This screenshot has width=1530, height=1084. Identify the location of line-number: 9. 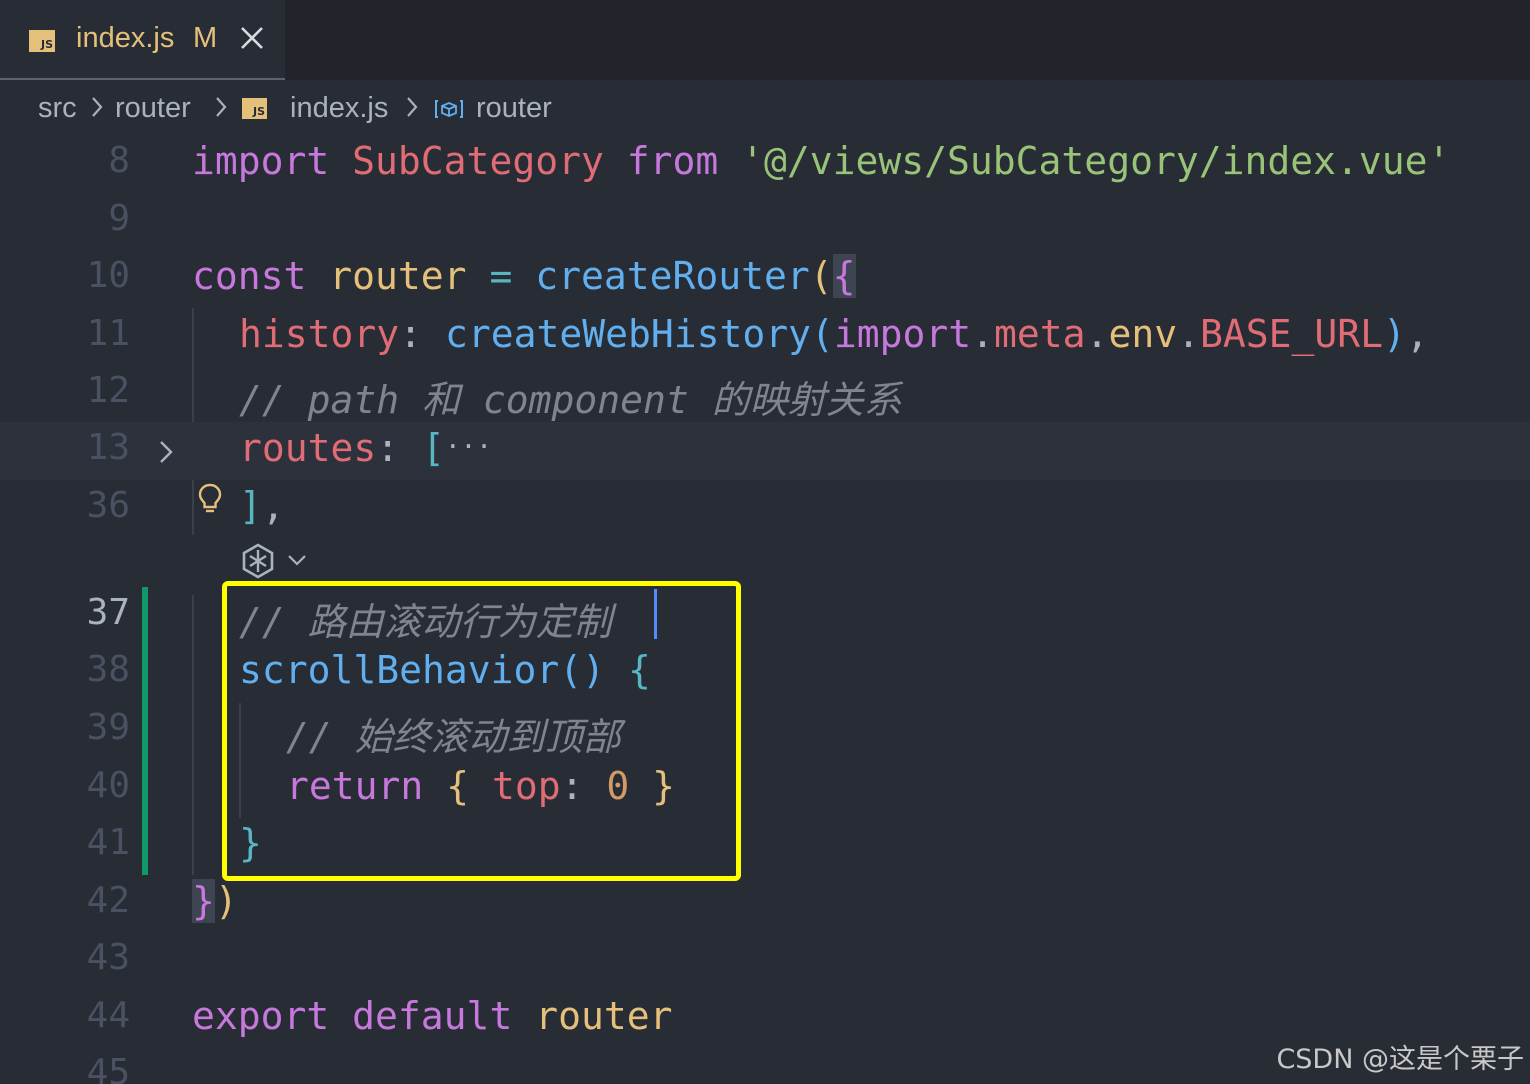
(119, 218).